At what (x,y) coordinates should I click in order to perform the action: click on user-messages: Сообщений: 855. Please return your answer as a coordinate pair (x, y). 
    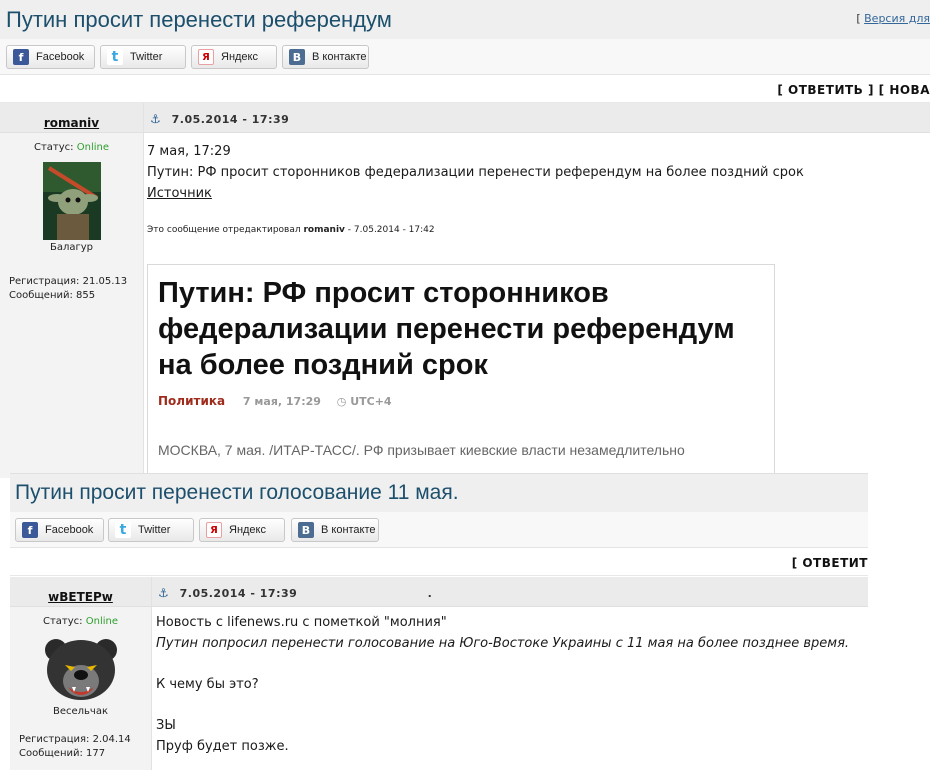
    Looking at the image, I should click on (52, 295).